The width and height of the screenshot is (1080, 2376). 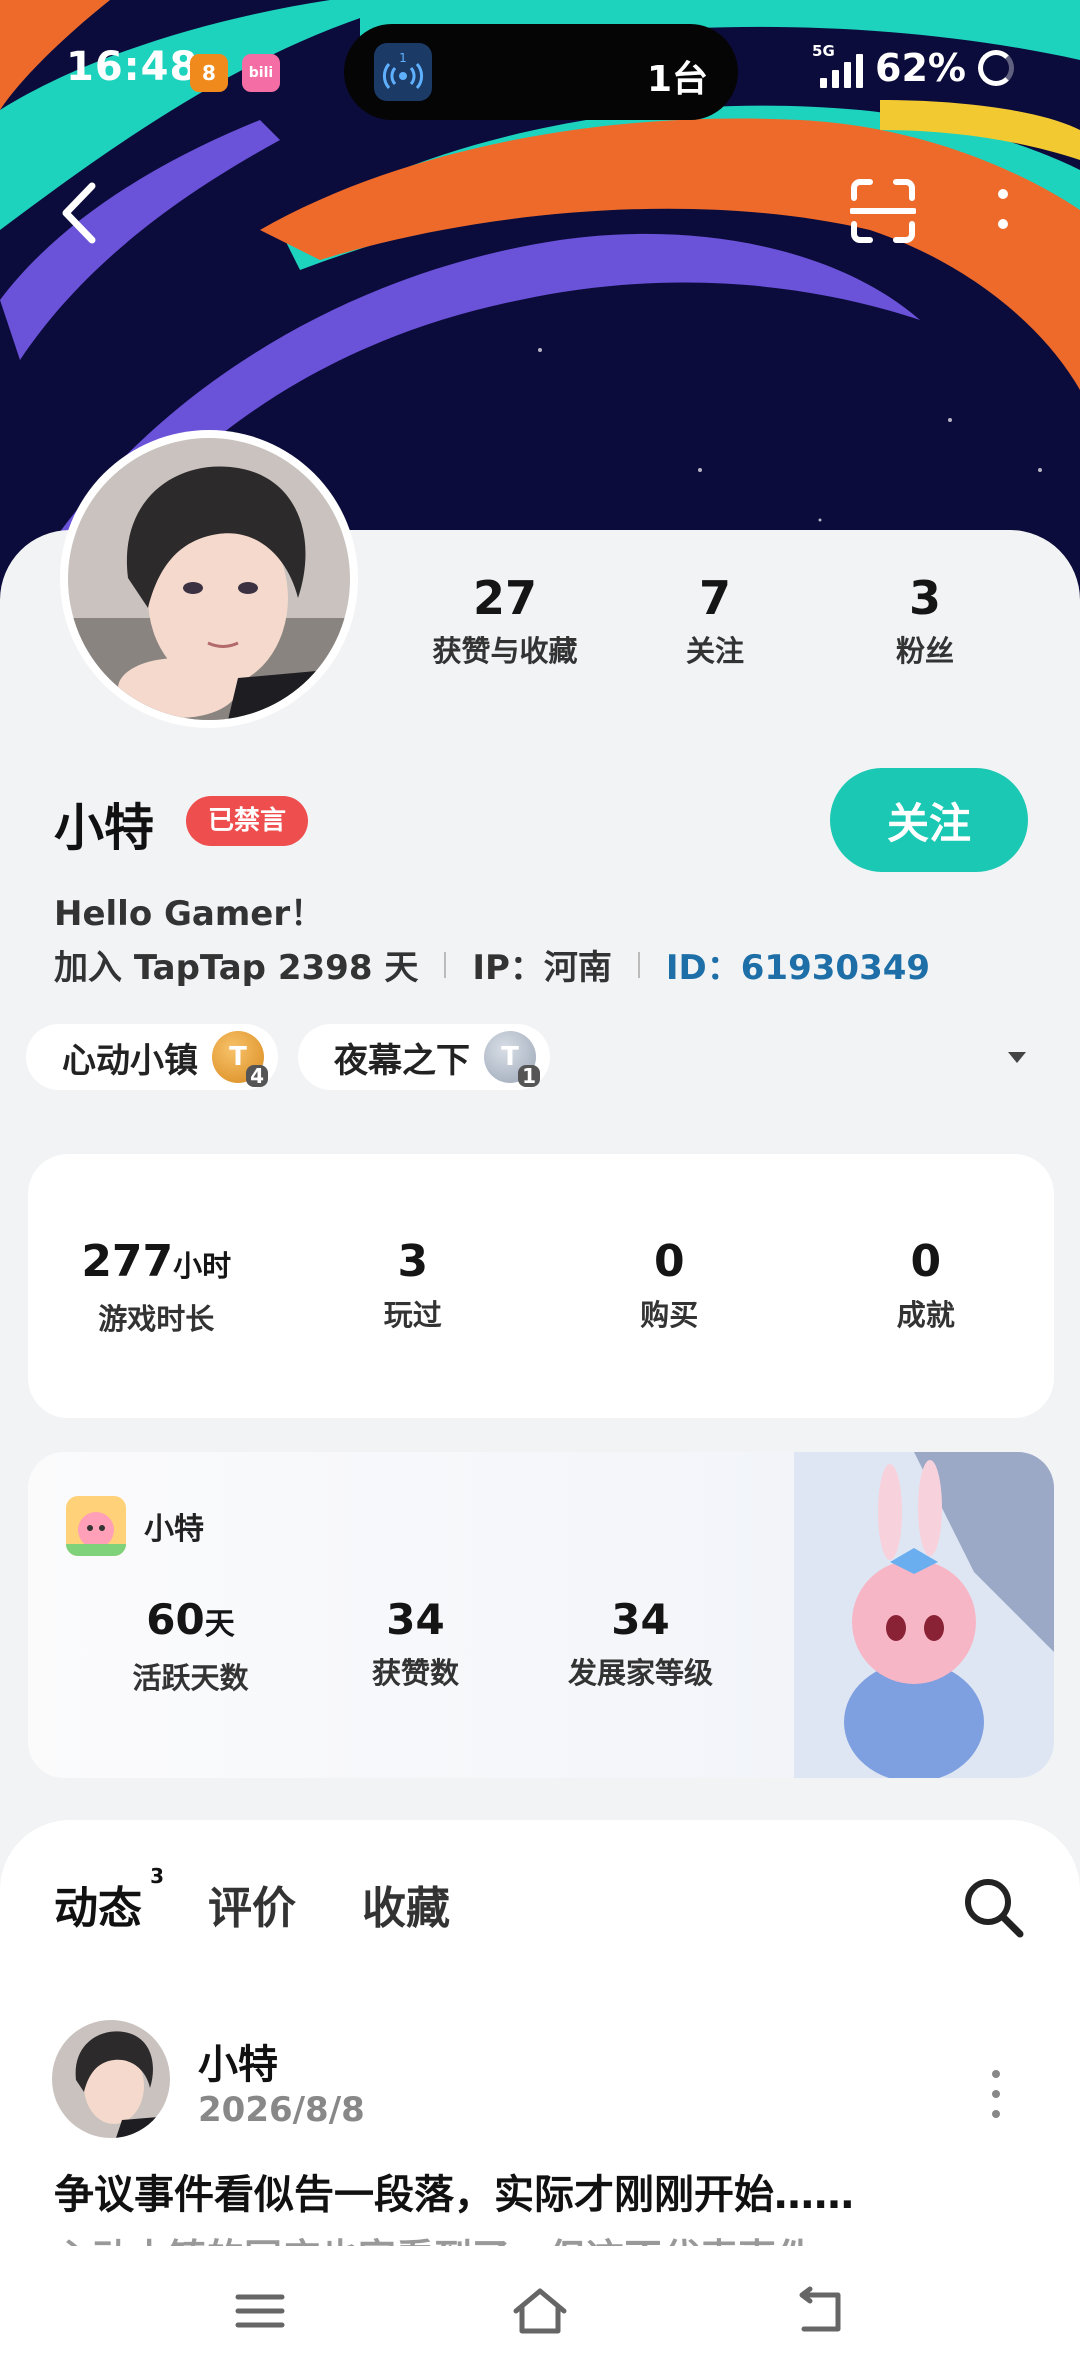 I want to click on profile-username: 小特, so click(x=104, y=828).